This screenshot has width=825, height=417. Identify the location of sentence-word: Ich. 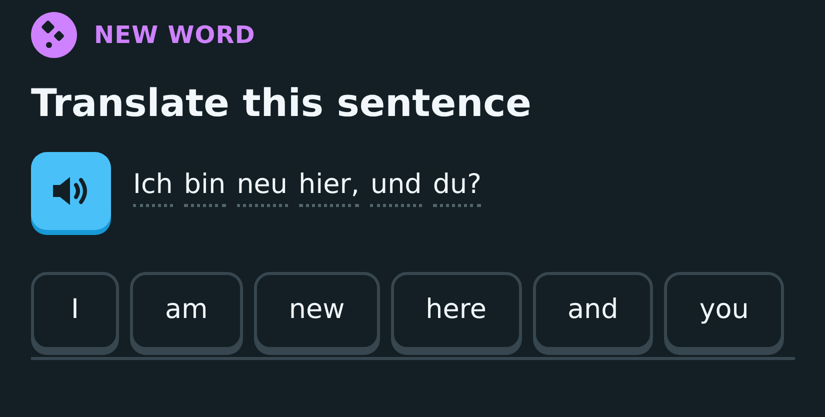
(153, 187).